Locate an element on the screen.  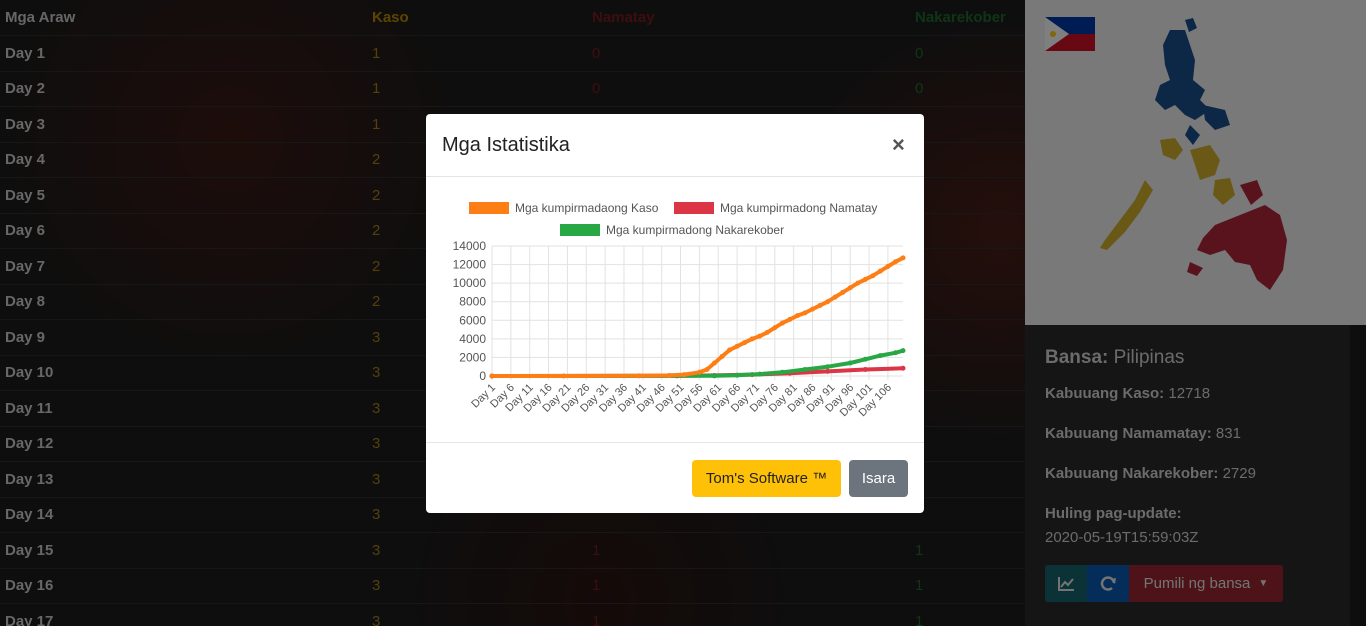
y-tick-label: 2000 is located at coordinates (472, 357).